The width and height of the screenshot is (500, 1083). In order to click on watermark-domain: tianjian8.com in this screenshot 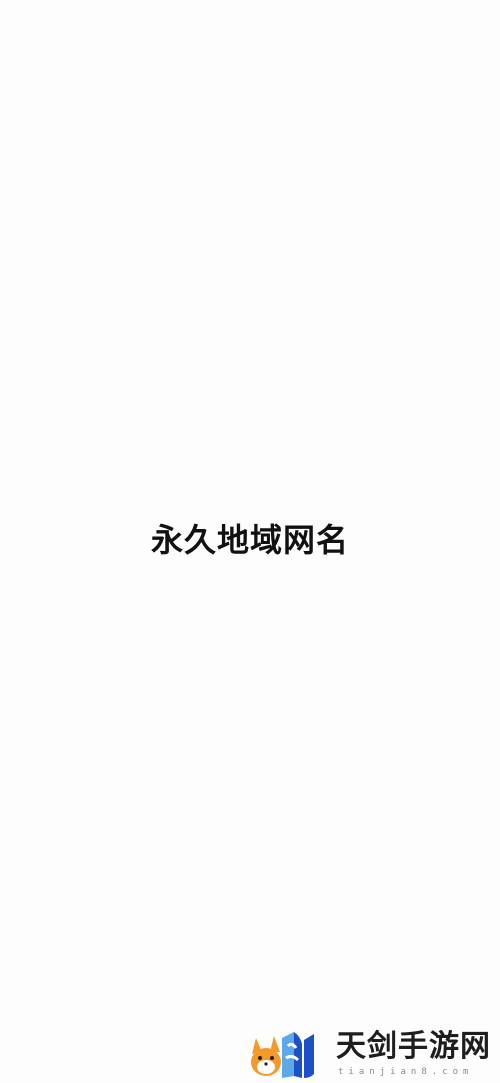, I will do `click(406, 1072)`.